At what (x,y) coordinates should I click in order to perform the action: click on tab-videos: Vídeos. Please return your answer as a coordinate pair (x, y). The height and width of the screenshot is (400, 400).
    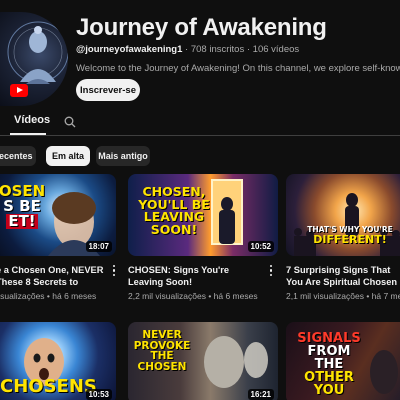
    Looking at the image, I should click on (32, 120).